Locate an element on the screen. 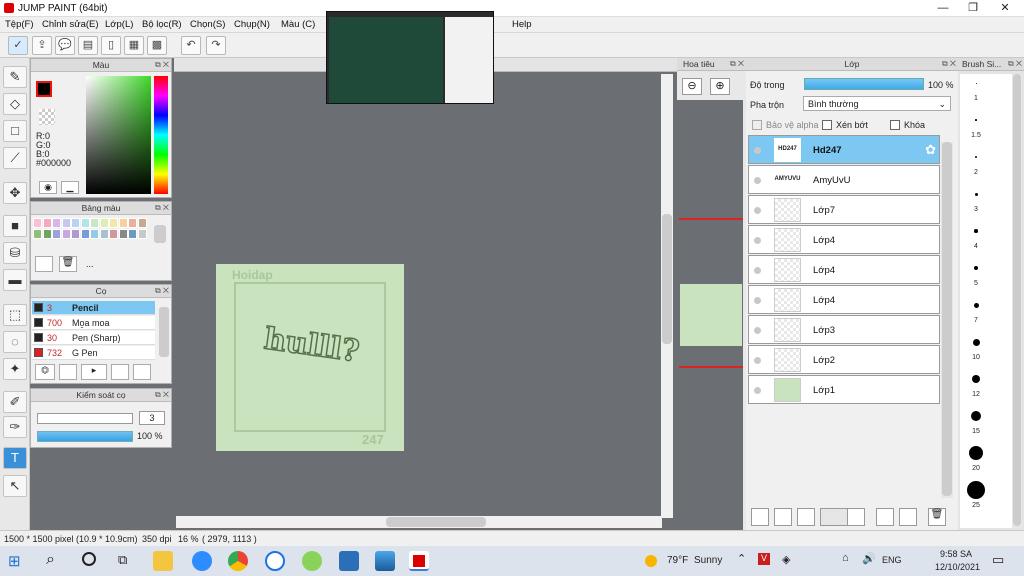 The height and width of the screenshot is (576, 1024). file-explorer-icon is located at coordinates (163, 561).